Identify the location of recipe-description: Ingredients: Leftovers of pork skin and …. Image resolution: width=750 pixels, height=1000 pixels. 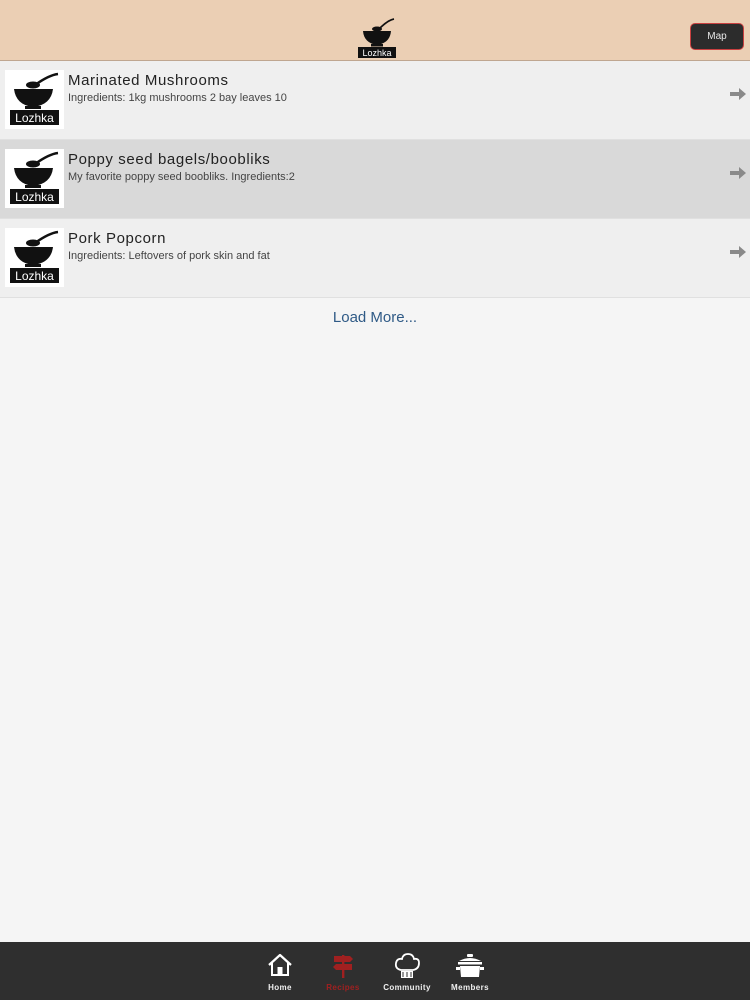
(169, 256).